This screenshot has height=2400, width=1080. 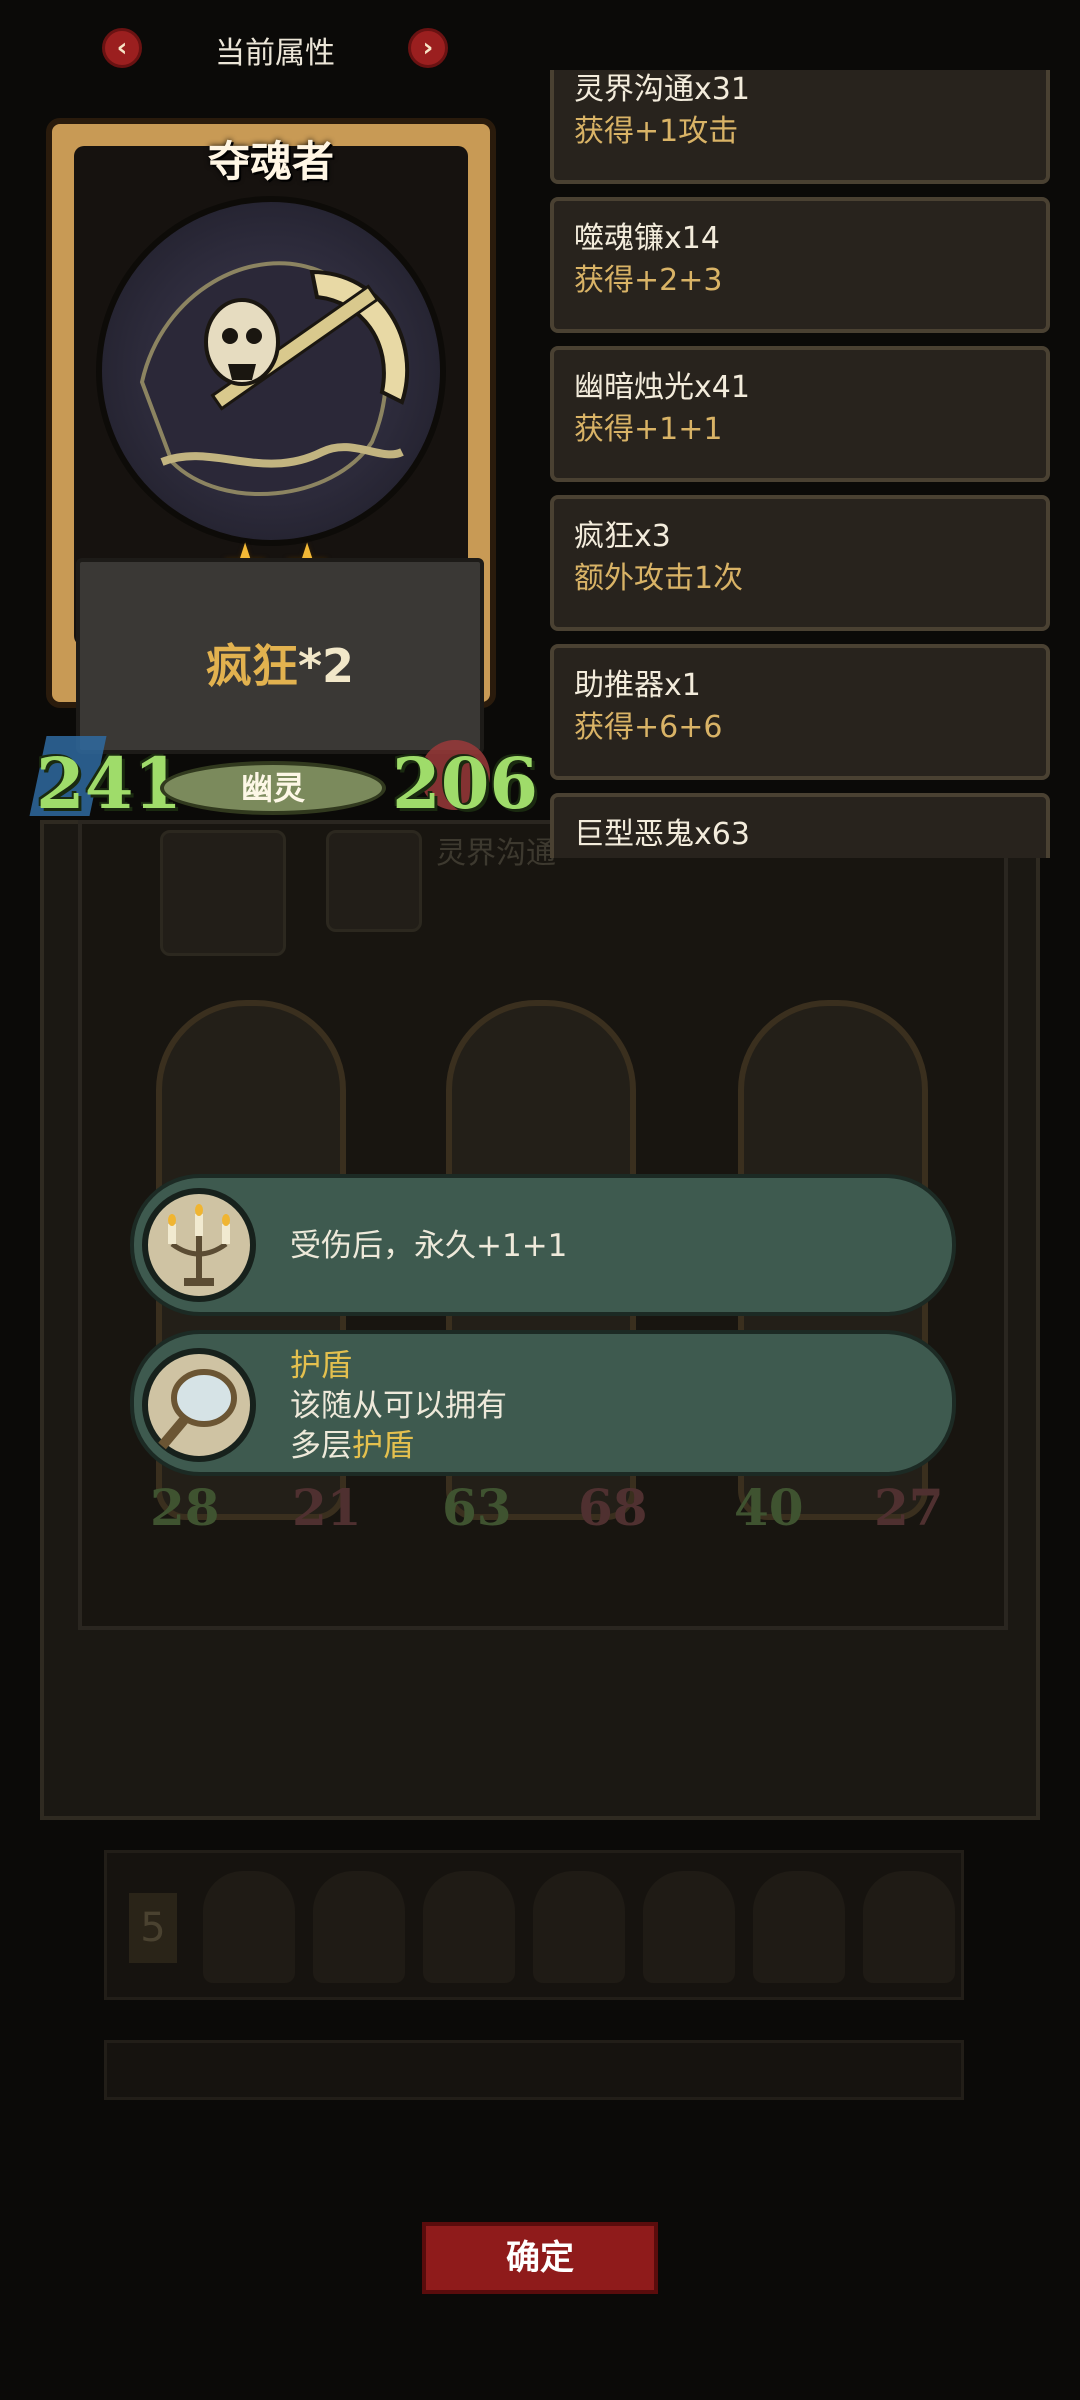 What do you see at coordinates (270, 161) in the screenshot?
I see `hero-name: 夺魂者` at bounding box center [270, 161].